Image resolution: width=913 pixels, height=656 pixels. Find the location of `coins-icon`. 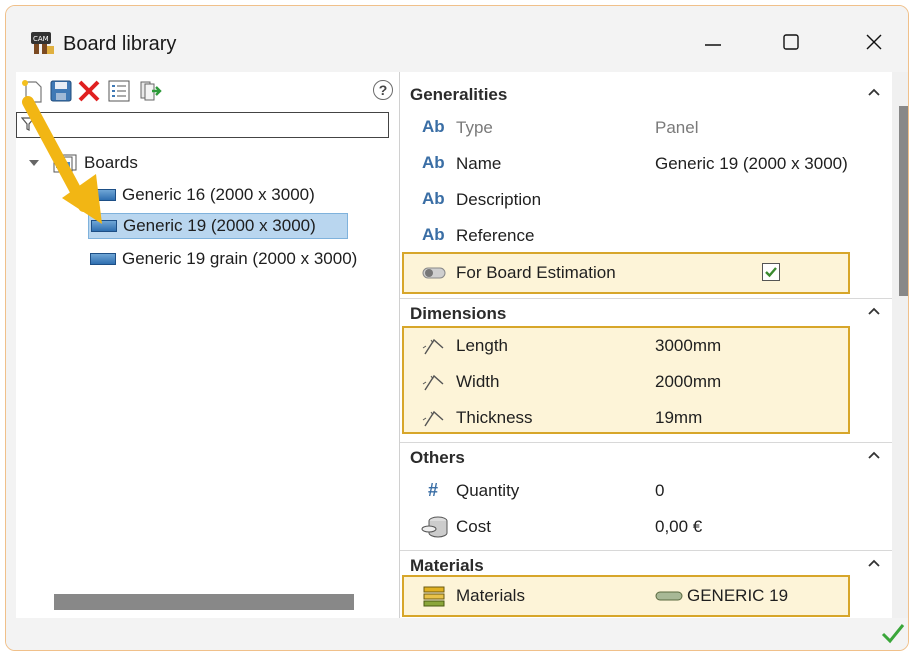

coins-icon is located at coordinates (434, 527).